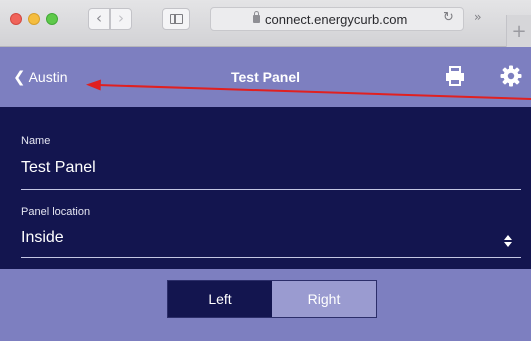 The height and width of the screenshot is (341, 531). What do you see at coordinates (271, 257) in the screenshot?
I see `location-field-underline` at bounding box center [271, 257].